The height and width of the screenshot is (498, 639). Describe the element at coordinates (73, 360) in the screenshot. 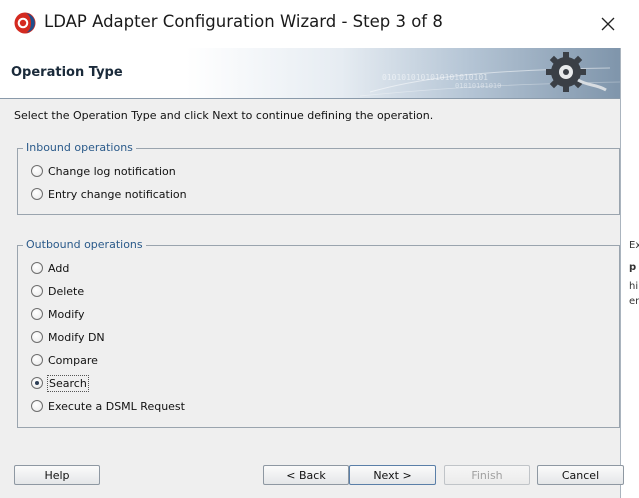

I see `radio-label: Compare` at that location.